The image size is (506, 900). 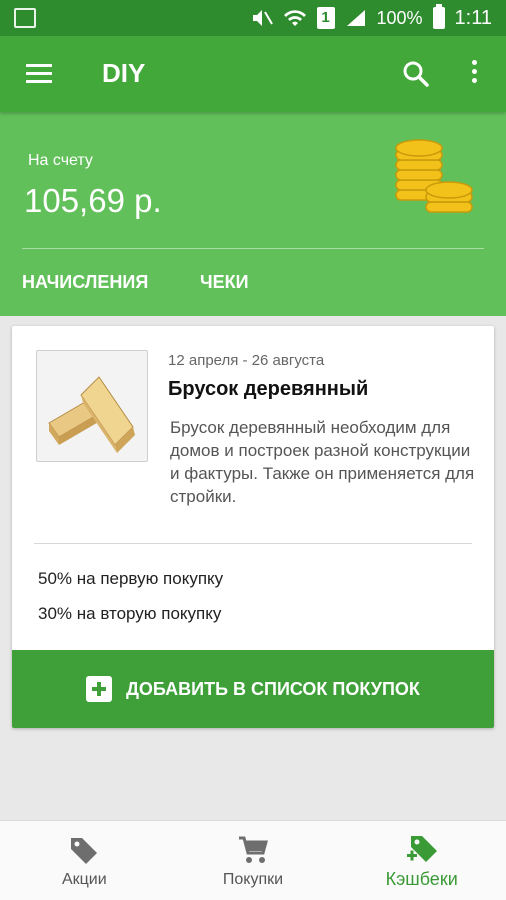 I want to click on add-to-shopping-list-button: ДОБАВИТЬ В СПИСОК ПОКУПОК, so click(x=253, y=689).